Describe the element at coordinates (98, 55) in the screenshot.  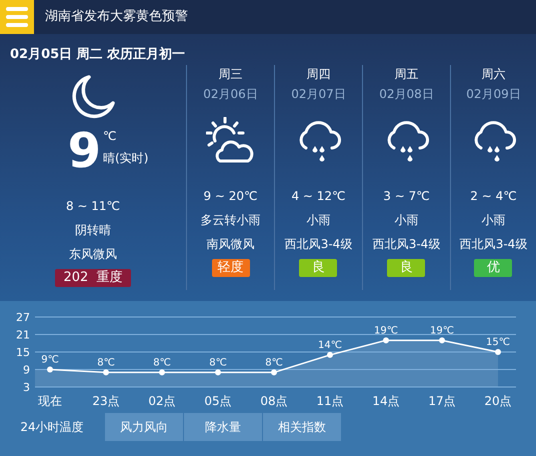
I see `date-line: 02月05日 周二 农历正月初一` at that location.